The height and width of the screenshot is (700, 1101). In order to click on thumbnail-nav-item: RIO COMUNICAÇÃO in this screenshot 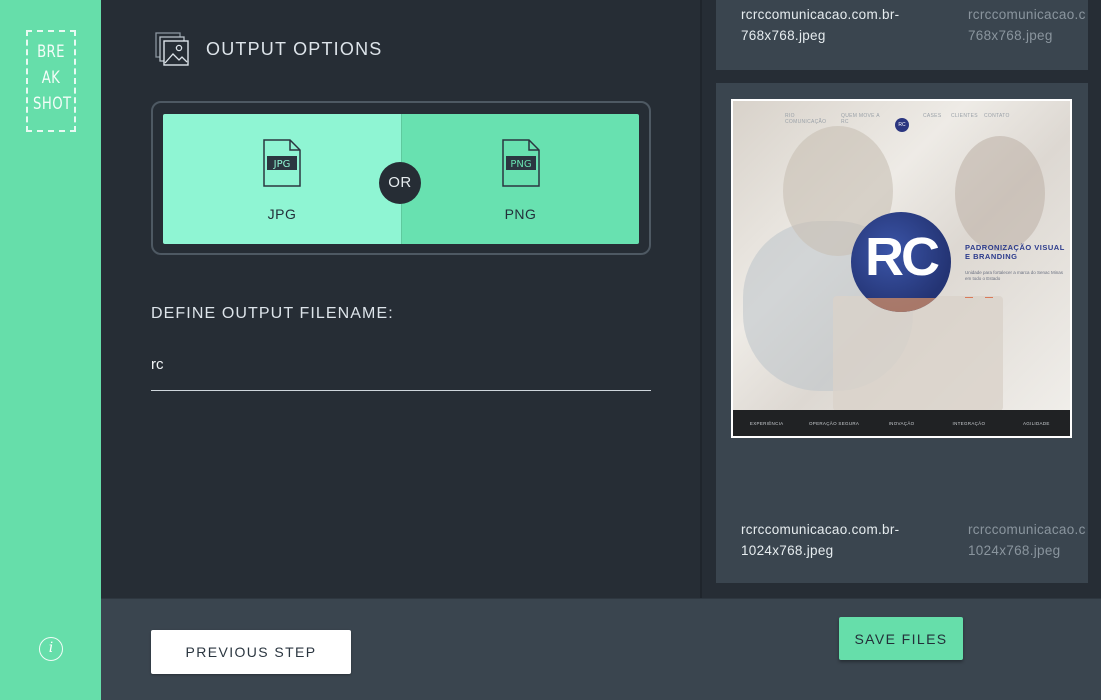, I will do `click(806, 119)`.